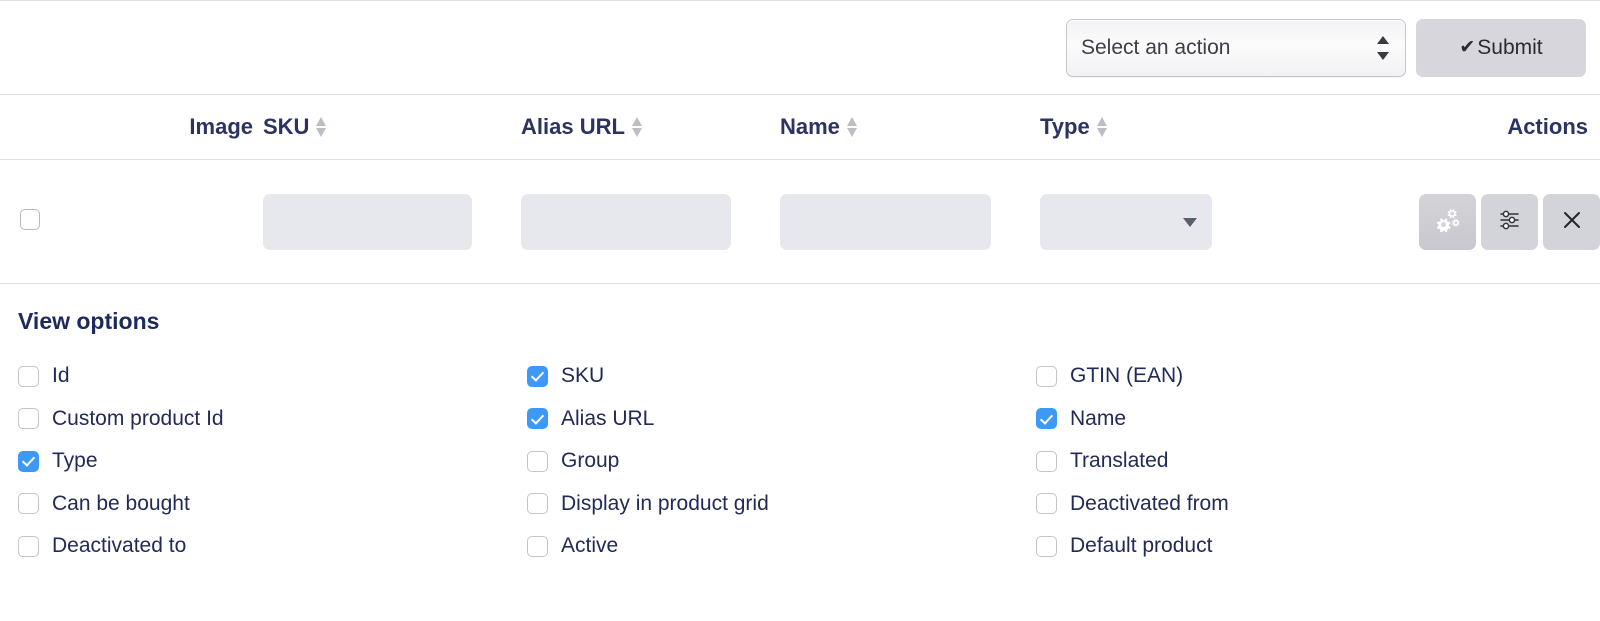 The height and width of the screenshot is (621, 1600). I want to click on view-option-deactivated-from-label: Deactivated from, so click(1149, 503).